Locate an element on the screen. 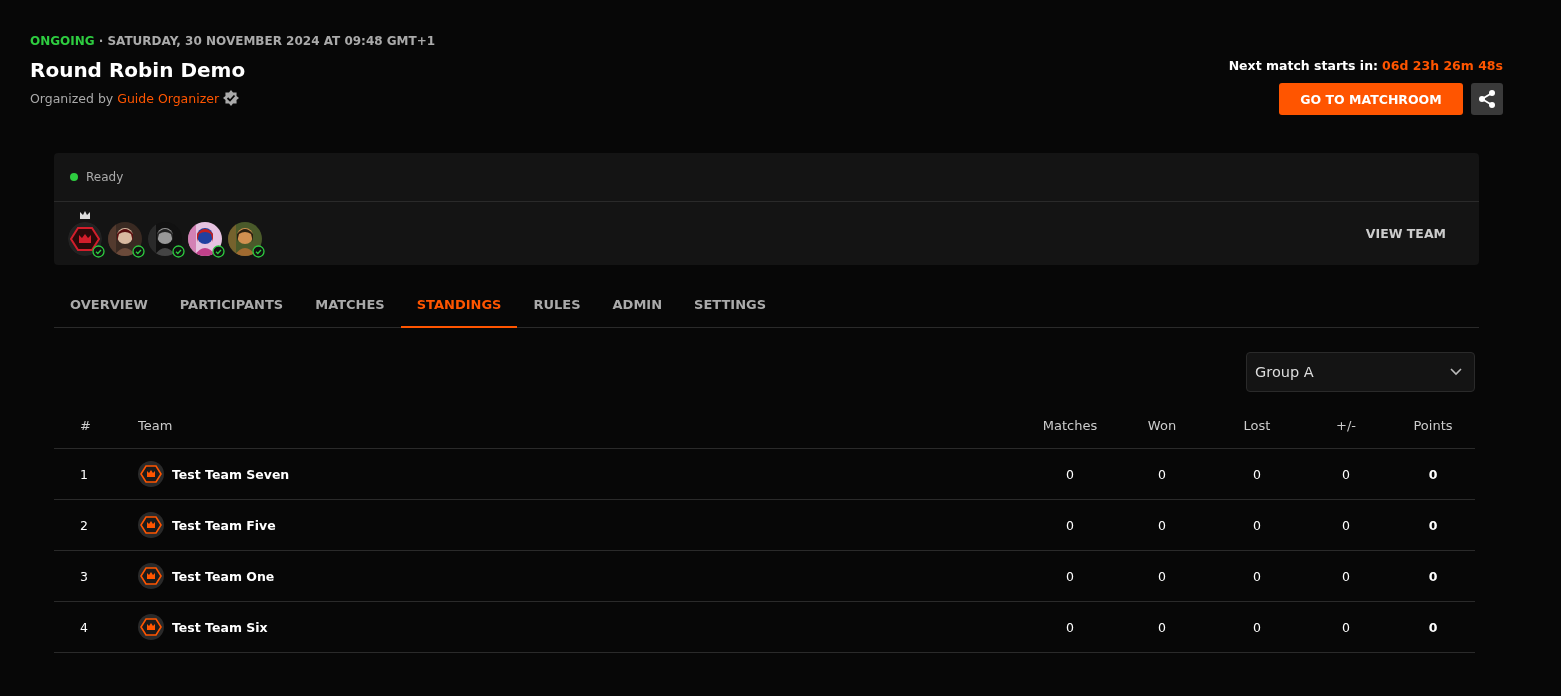  share-button is located at coordinates (1487, 99).